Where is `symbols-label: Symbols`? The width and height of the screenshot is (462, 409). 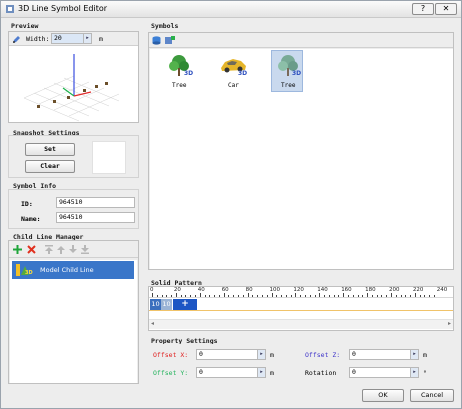 symbols-label: Symbols is located at coordinates (165, 26).